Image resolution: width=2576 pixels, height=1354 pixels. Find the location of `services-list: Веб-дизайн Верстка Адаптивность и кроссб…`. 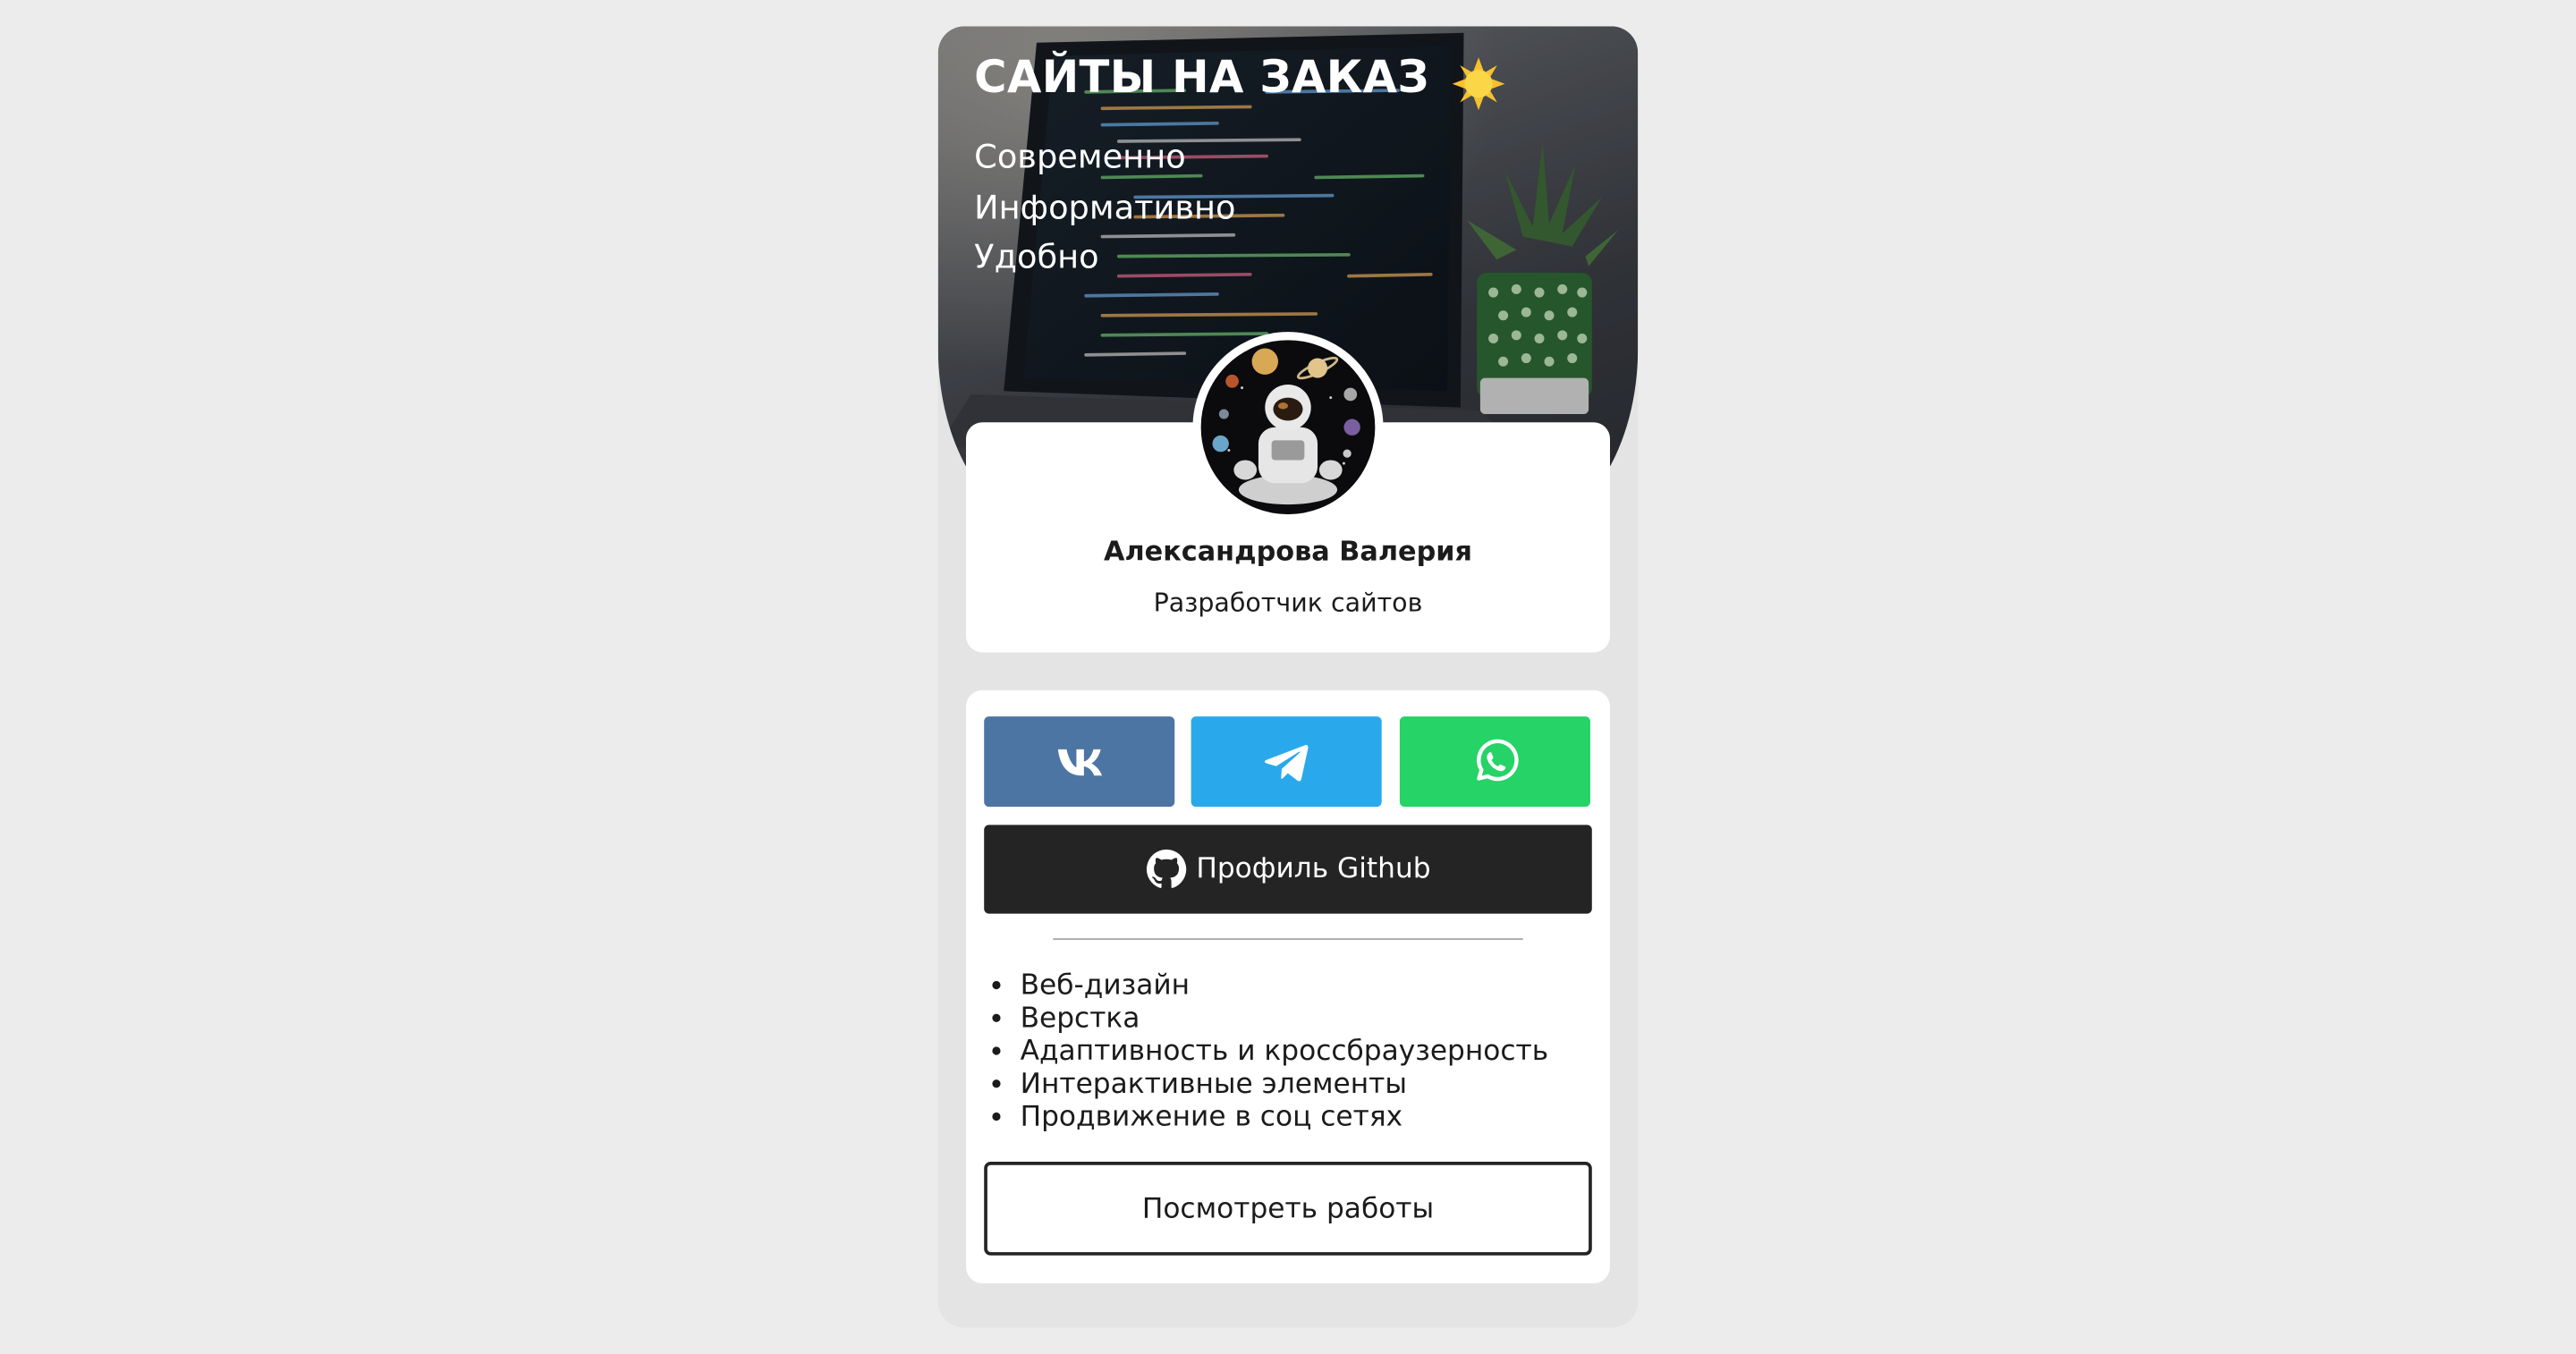

services-list: Веб-дизайн Верстка Адаптивность и кроссб… is located at coordinates (1269, 1051).